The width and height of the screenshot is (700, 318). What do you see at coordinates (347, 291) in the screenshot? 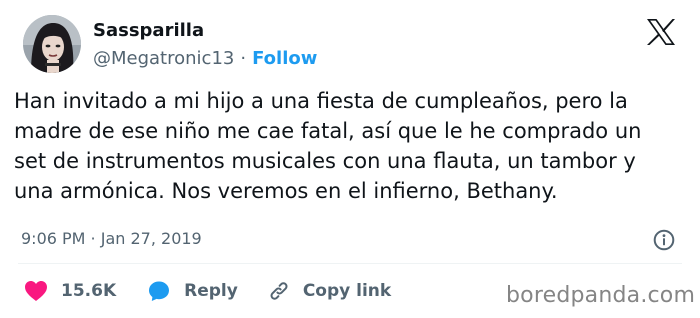
I see `copy-link-label: Copy link` at bounding box center [347, 291].